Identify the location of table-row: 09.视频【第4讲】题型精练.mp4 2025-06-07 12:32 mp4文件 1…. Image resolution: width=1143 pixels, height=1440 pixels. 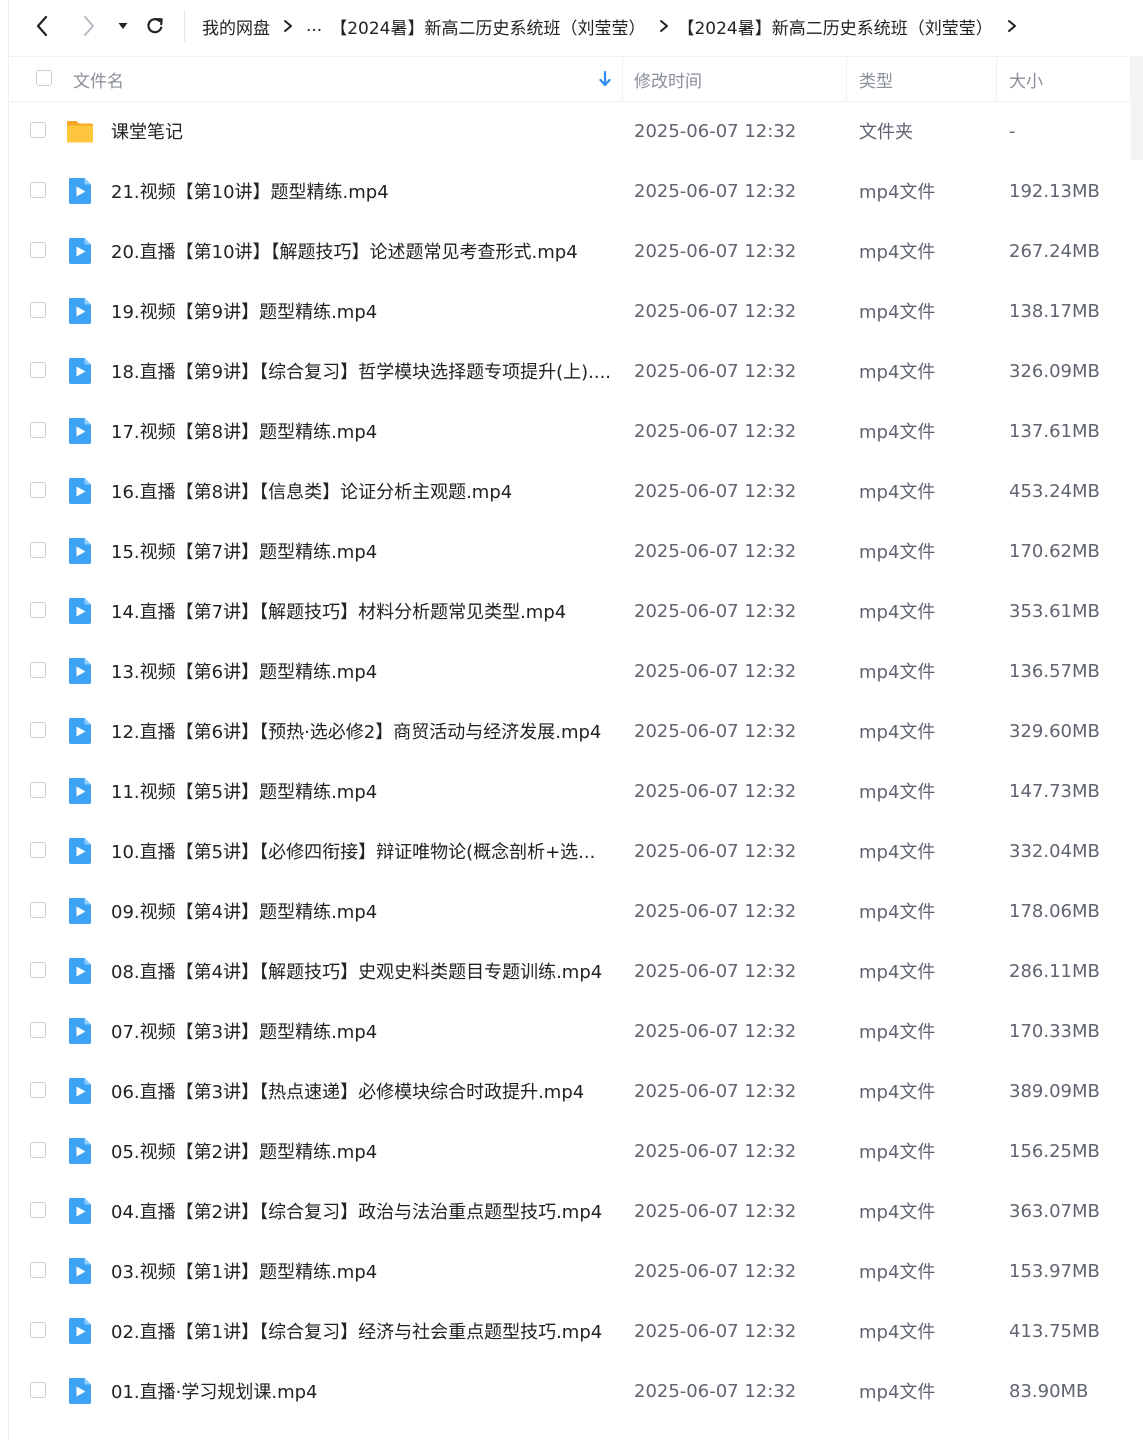
(570, 911).